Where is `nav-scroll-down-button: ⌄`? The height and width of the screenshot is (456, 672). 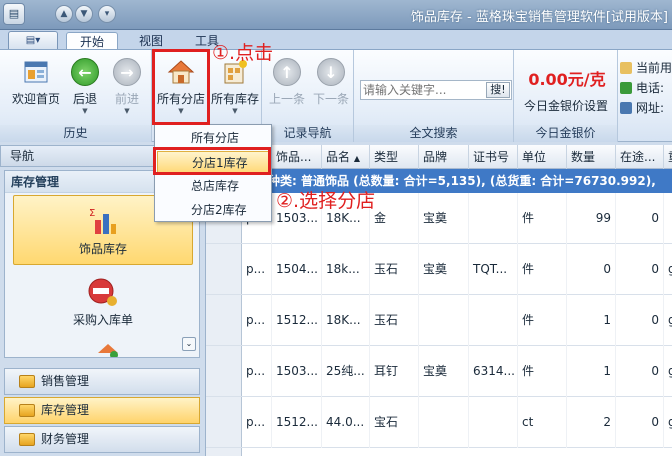
nav-scroll-down-button: ⌄ is located at coordinates (189, 344).